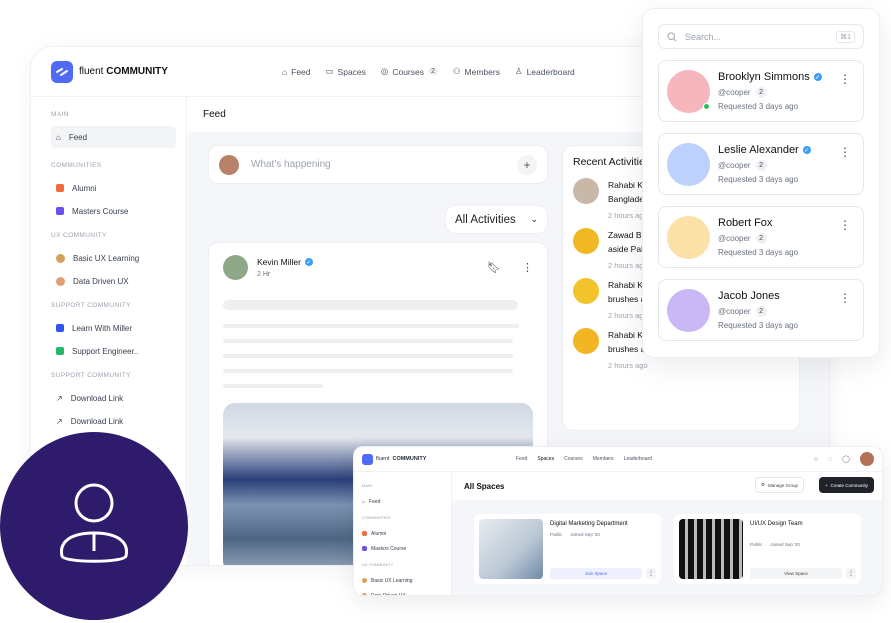 This screenshot has height=623, width=891. I want to click on shortcut-badge: ⌘1, so click(845, 36).